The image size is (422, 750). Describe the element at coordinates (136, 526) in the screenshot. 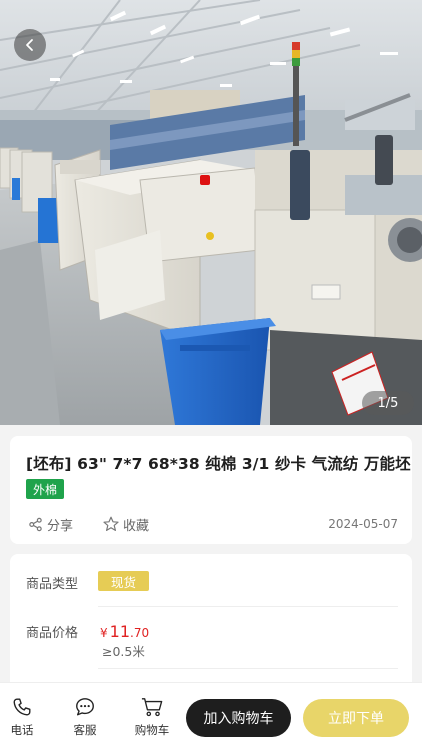

I see `favorite-label: 收藏` at that location.